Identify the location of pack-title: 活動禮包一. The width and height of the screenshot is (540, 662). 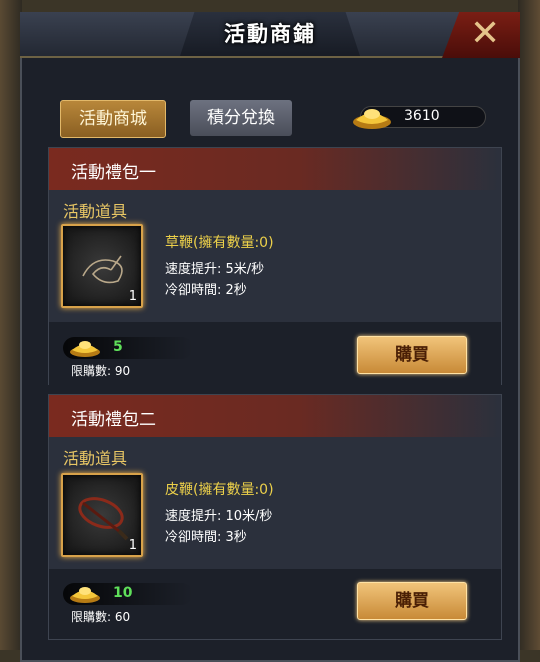
(113, 173).